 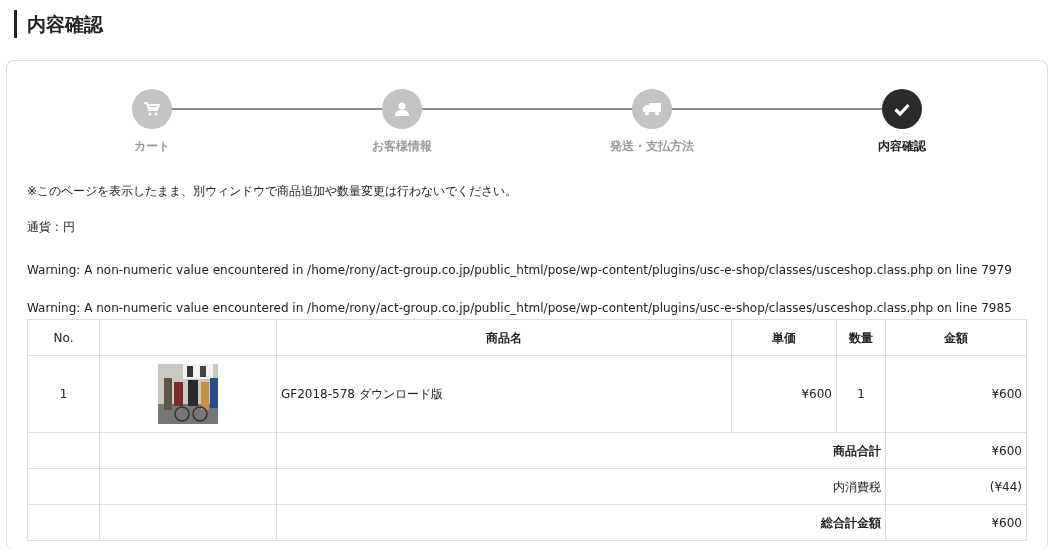 What do you see at coordinates (402, 109) in the screenshot?
I see `person-icon` at bounding box center [402, 109].